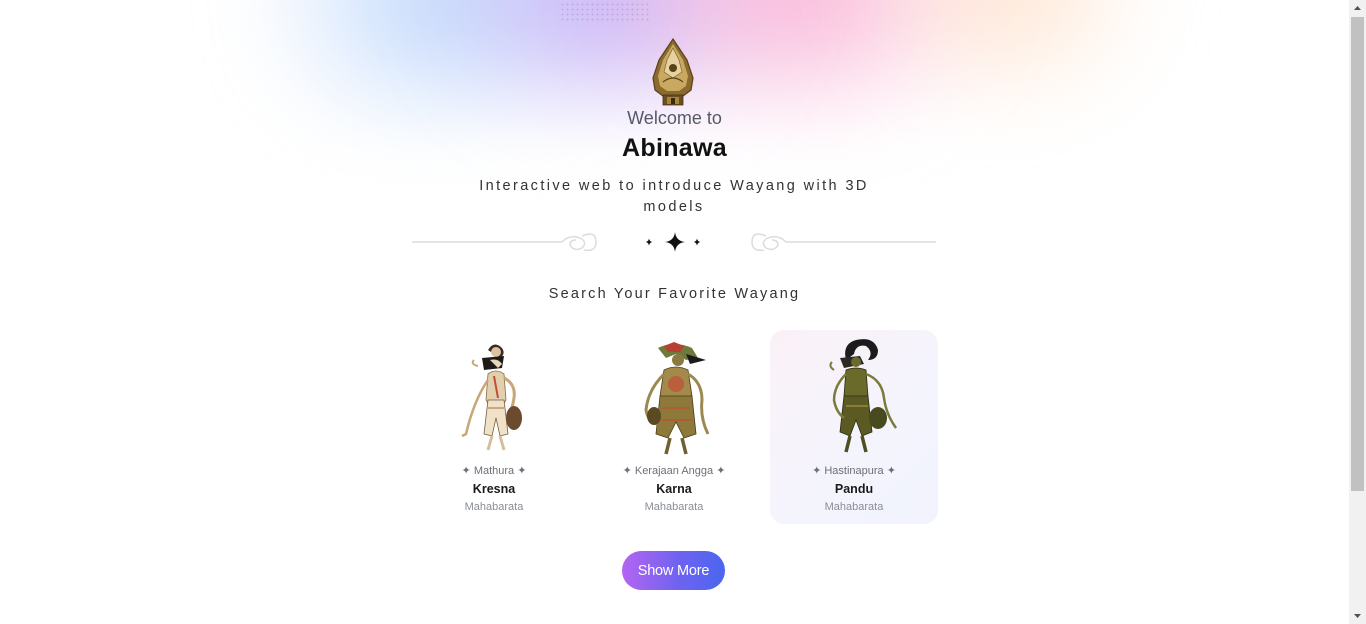  Describe the element at coordinates (674, 471) in the screenshot. I see `card-origin: ✦ Kerajaan Angga ✦` at that location.